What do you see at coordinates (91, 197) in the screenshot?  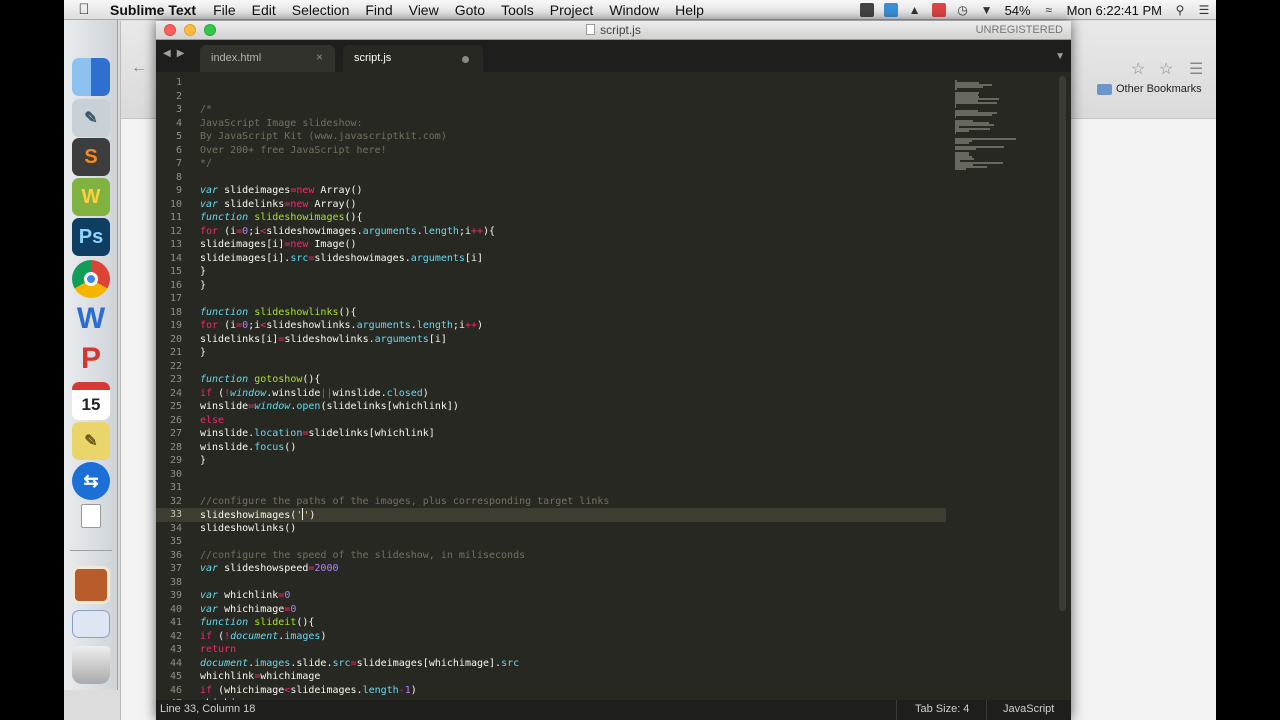 I see `dreamweaver-icon: W` at bounding box center [91, 197].